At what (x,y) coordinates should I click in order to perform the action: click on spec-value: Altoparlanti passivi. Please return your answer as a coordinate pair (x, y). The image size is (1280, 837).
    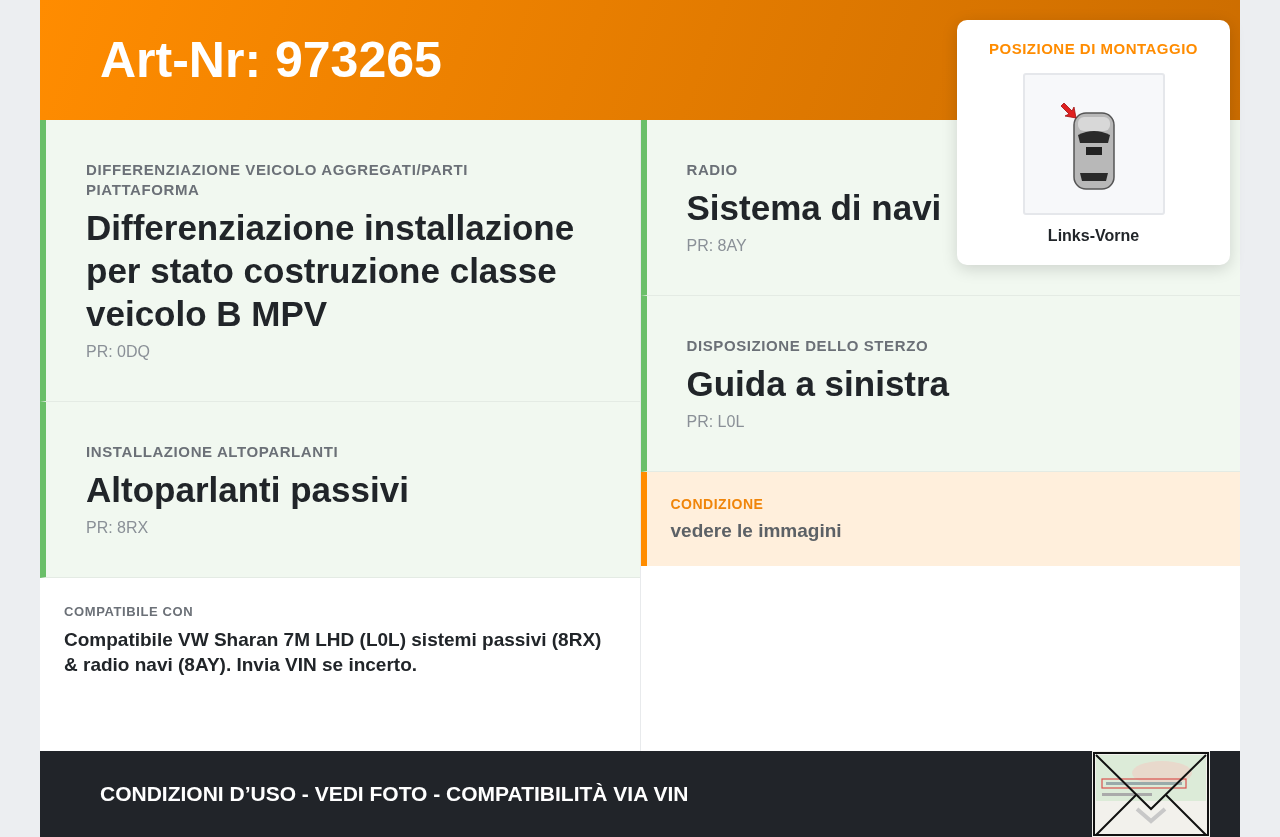
    Looking at the image, I should click on (248, 490).